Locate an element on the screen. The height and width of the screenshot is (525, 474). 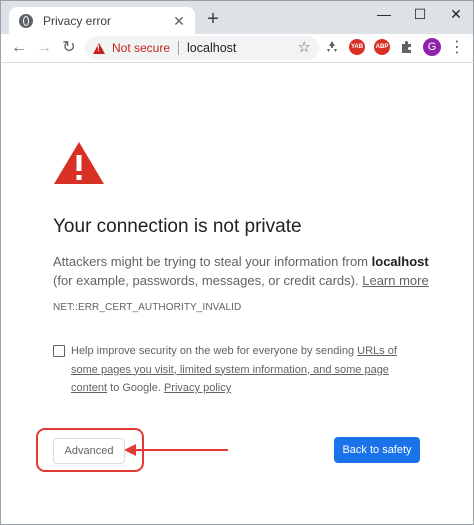
back-to-safety-button: Back to safety is located at coordinates (377, 450).